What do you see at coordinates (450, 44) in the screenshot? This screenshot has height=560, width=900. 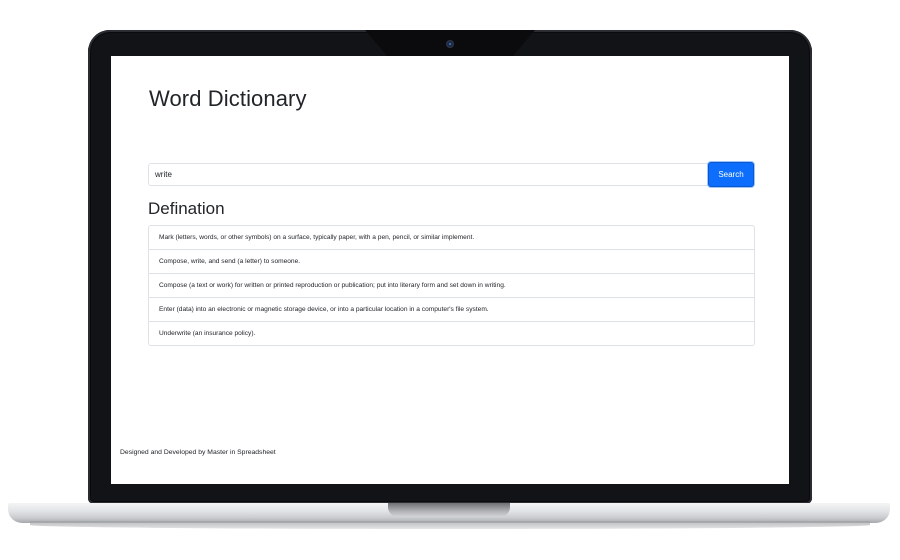 I see `camera-icon` at bounding box center [450, 44].